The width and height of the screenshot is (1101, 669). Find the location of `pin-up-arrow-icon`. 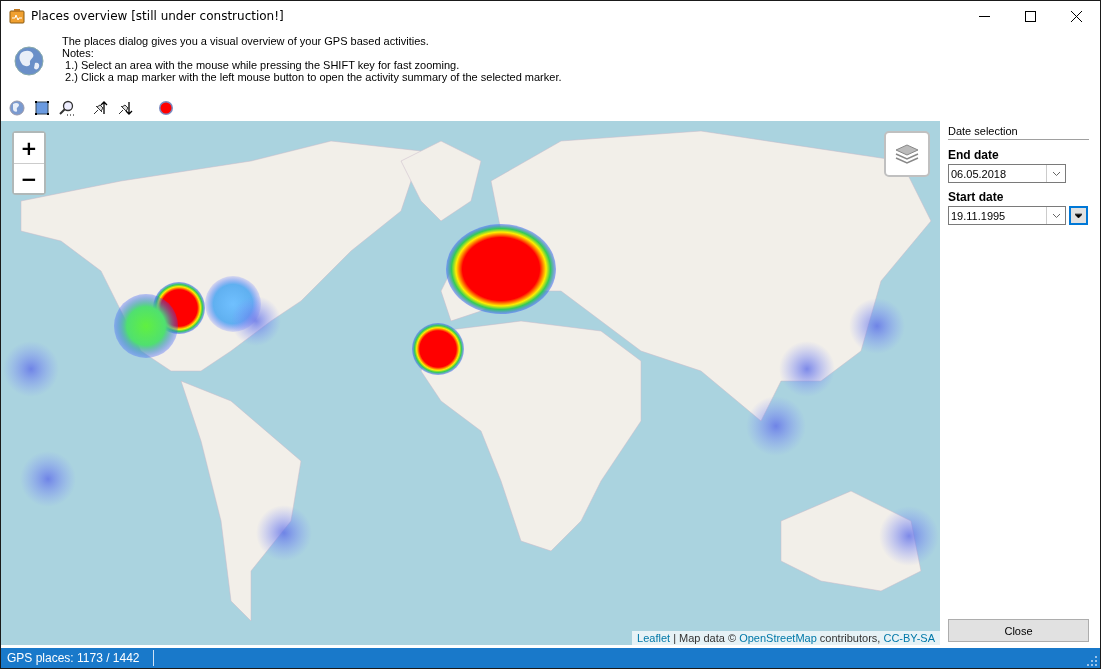

pin-up-arrow-icon is located at coordinates (100, 108).